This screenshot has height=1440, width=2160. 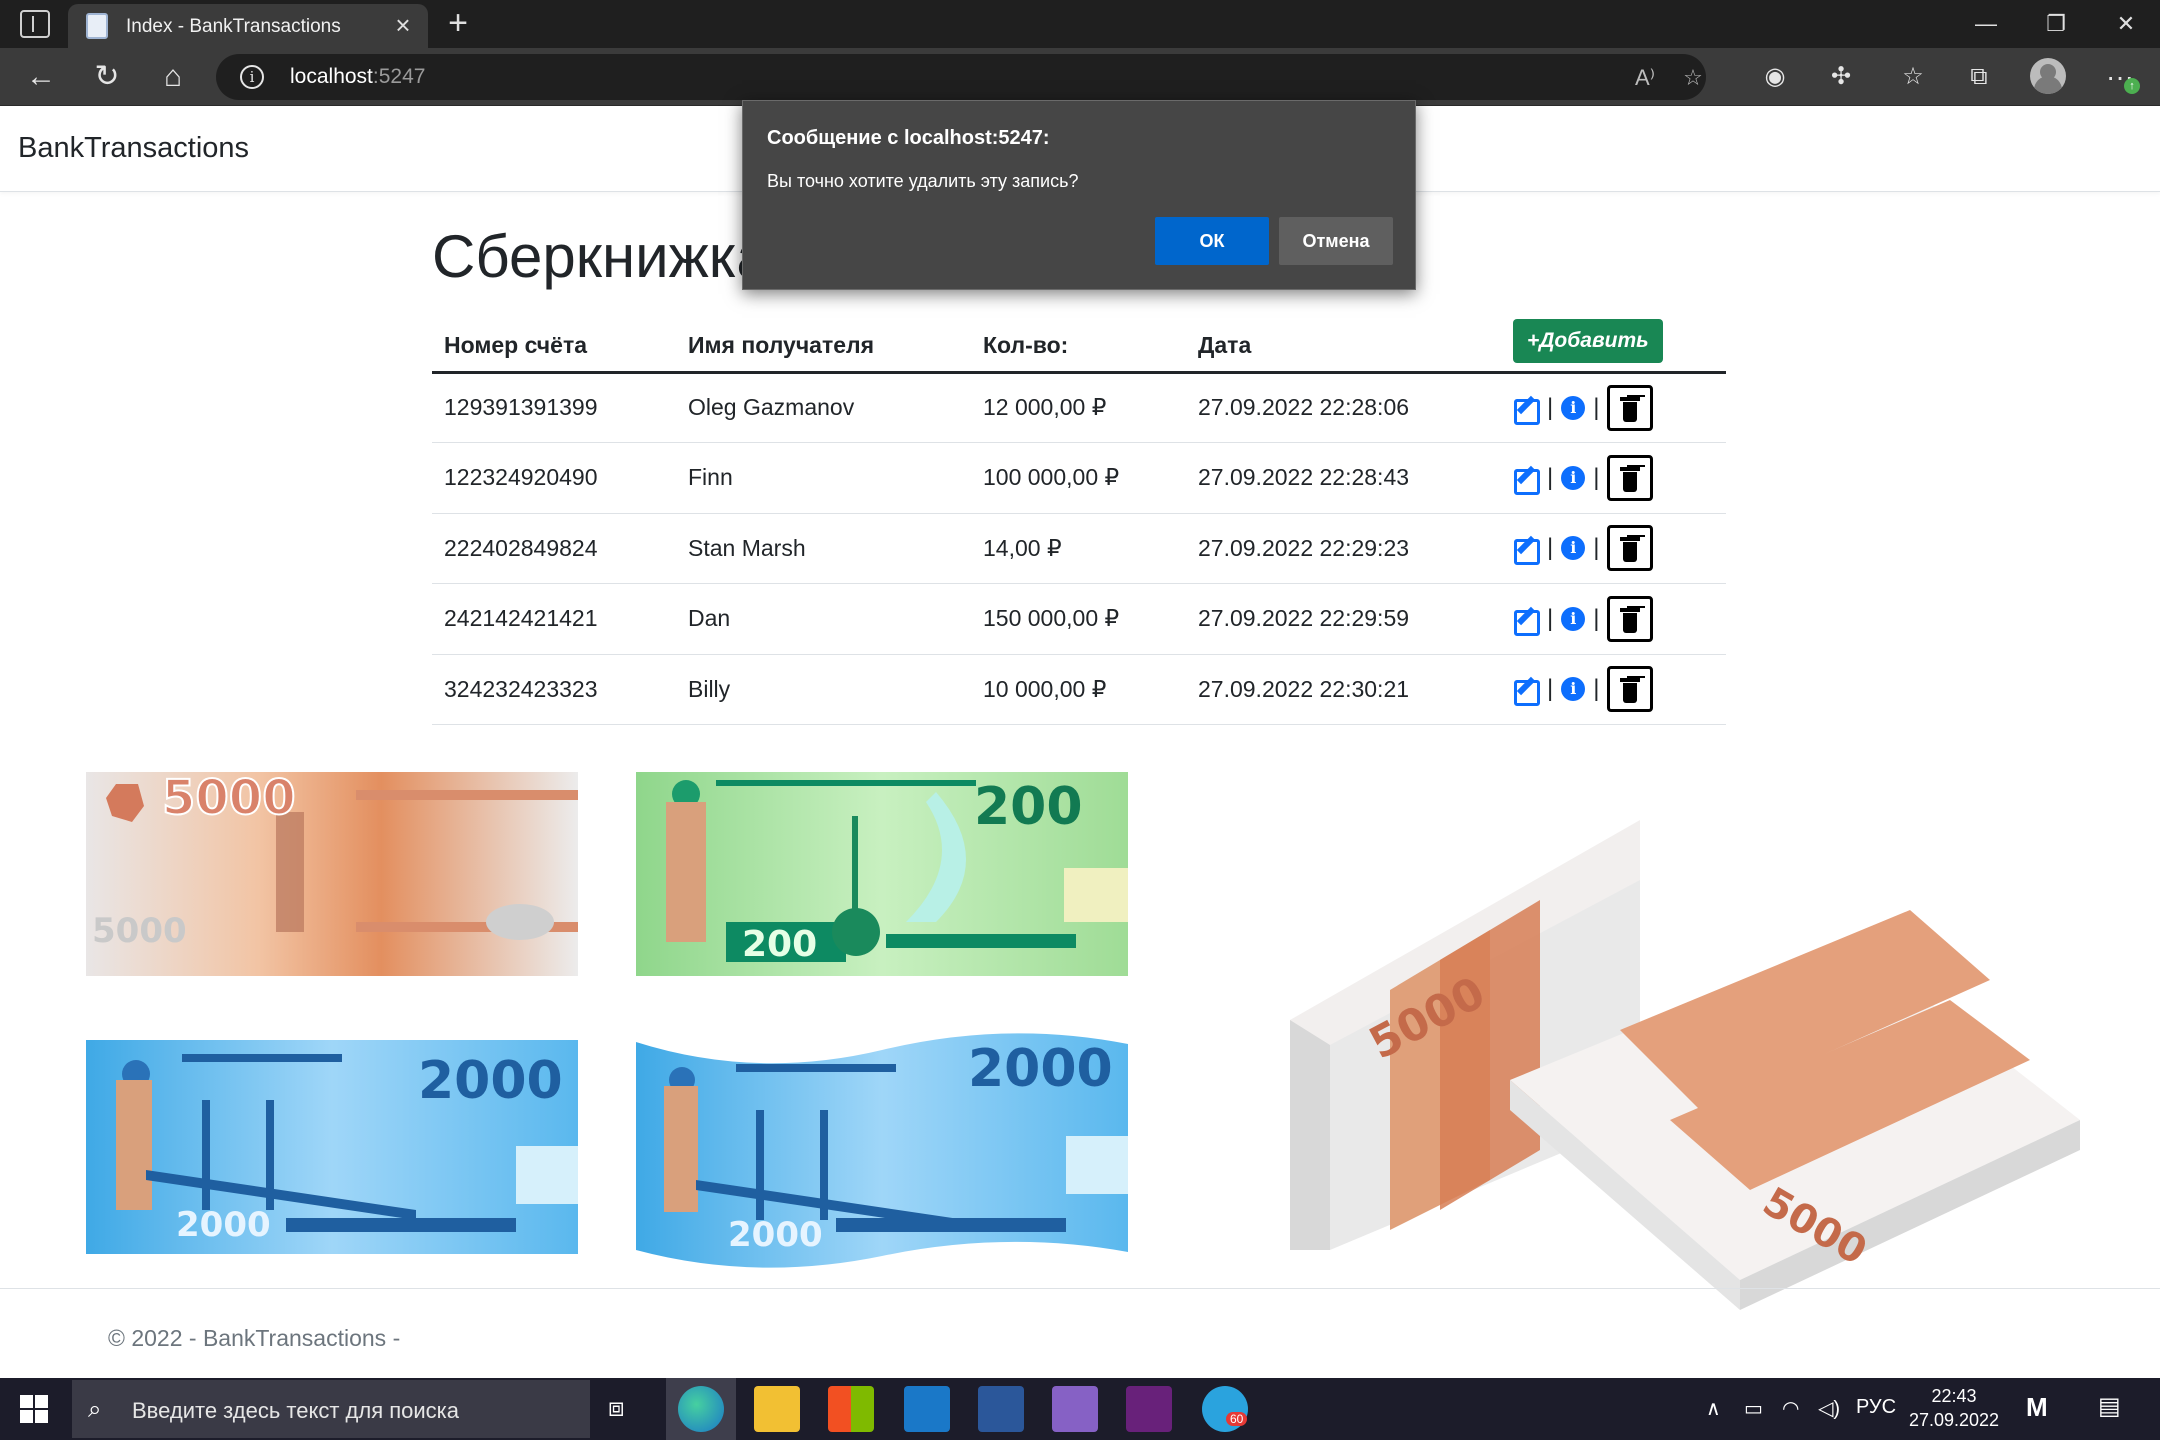 What do you see at coordinates (777, 1409) in the screenshot?
I see `file-explorer-icon` at bounding box center [777, 1409].